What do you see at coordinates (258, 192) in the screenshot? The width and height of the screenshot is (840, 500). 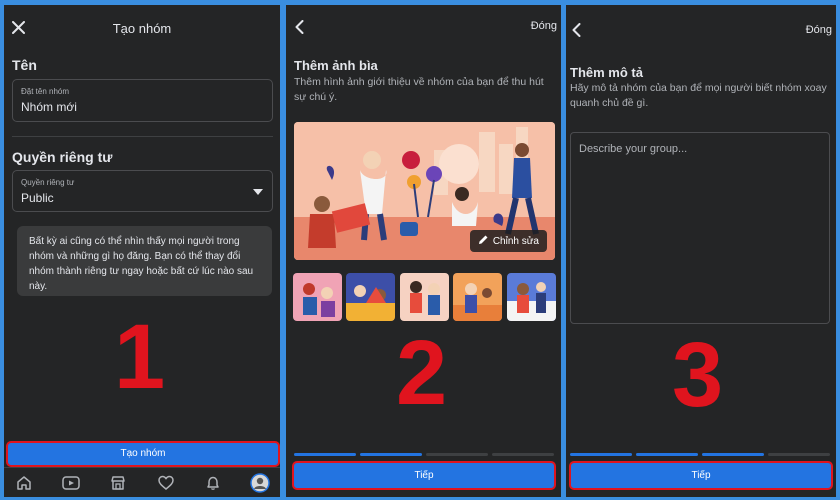 I see `dropdown-arrow-icon` at bounding box center [258, 192].